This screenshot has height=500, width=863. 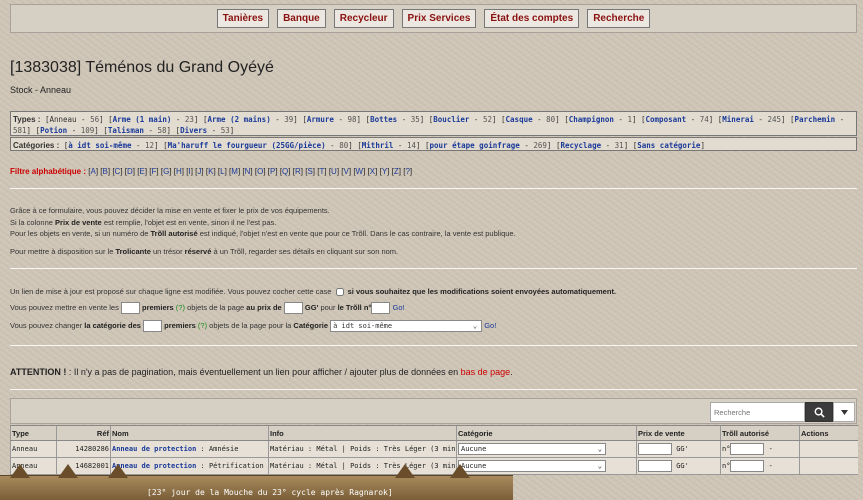 What do you see at coordinates (285, 171) in the screenshot?
I see `alpha-letter-link: Q` at bounding box center [285, 171].